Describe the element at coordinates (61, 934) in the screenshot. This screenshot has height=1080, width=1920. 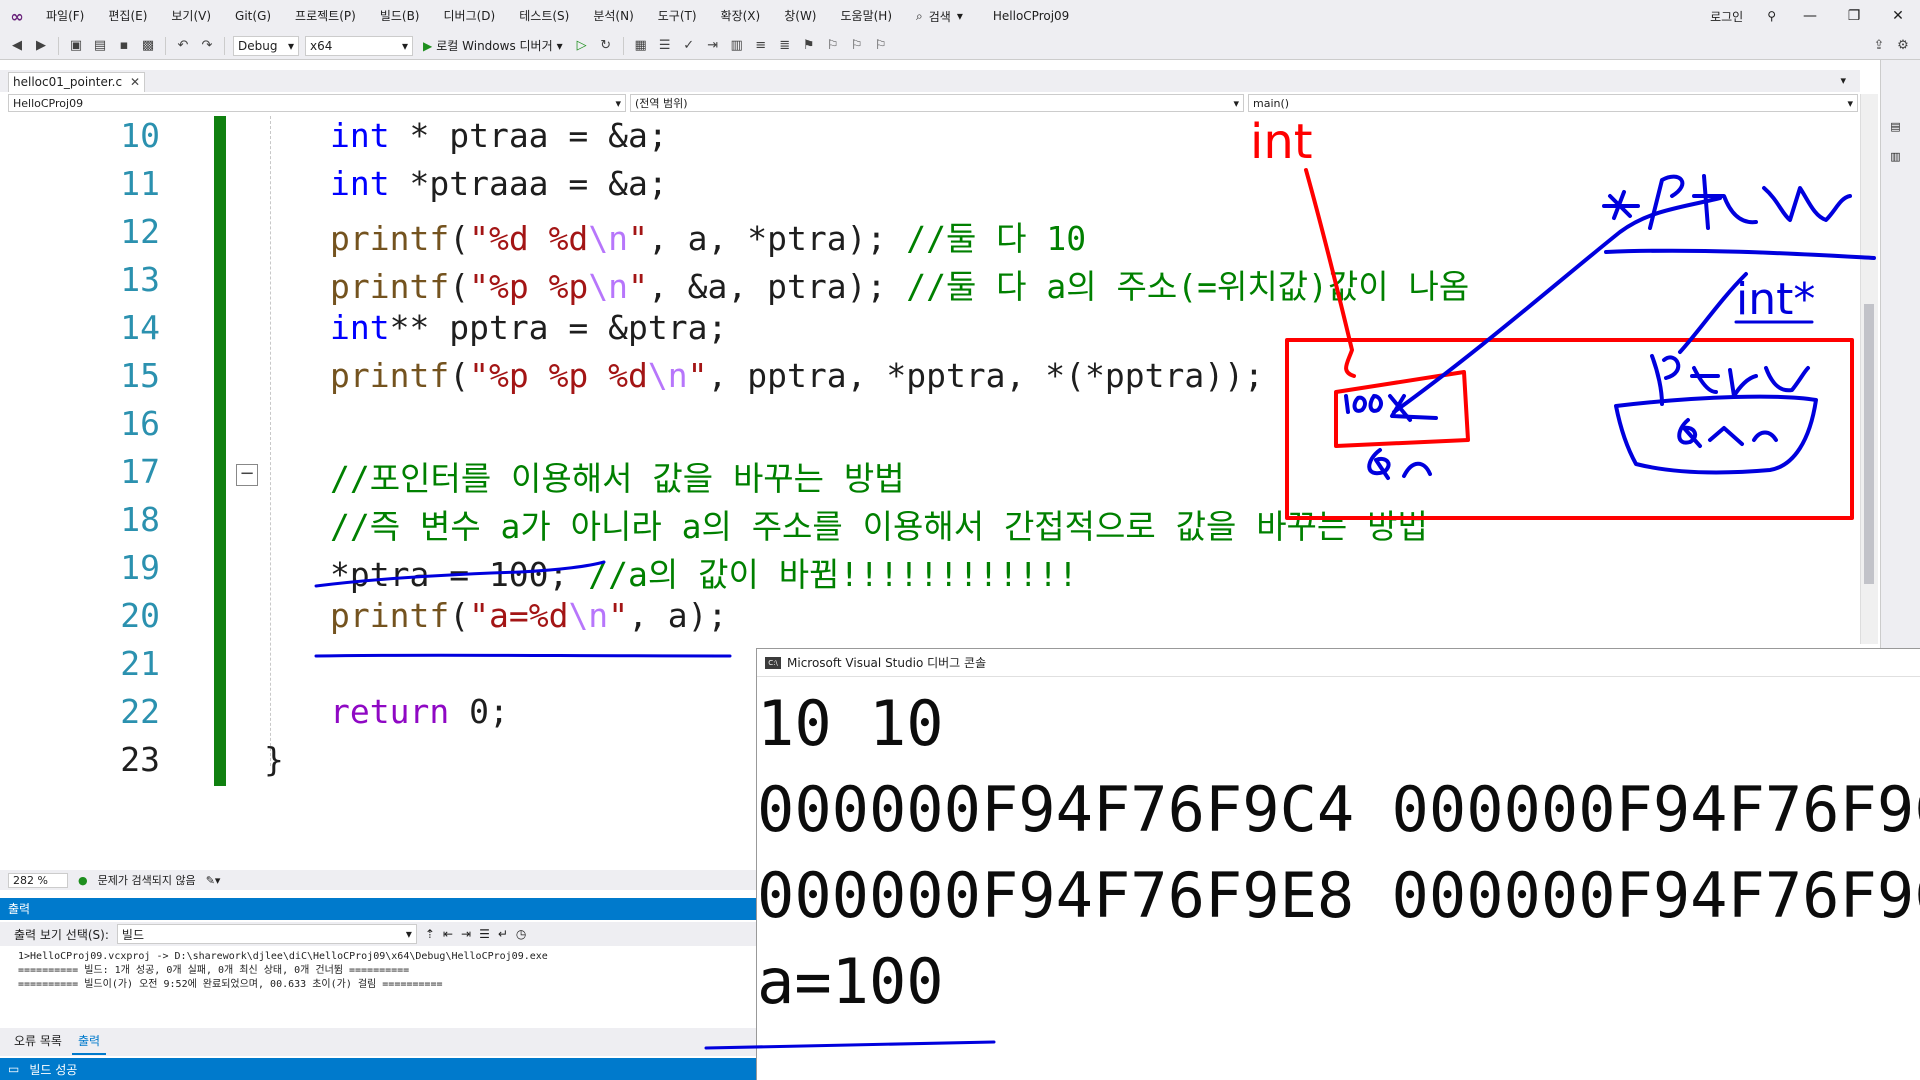
I see `output-source-label: 출력 보기 선택(S):` at that location.